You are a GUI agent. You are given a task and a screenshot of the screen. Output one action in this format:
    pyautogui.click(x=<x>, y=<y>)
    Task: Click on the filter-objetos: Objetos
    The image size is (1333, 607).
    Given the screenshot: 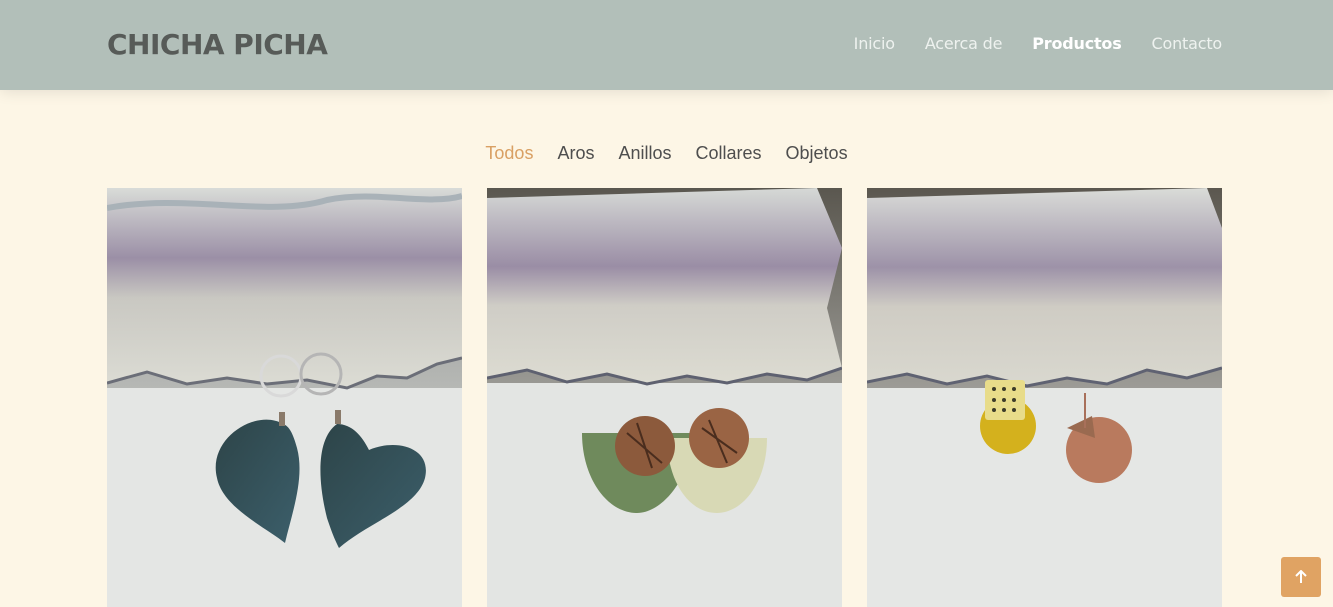 What is the action you would take?
    pyautogui.click(x=817, y=153)
    